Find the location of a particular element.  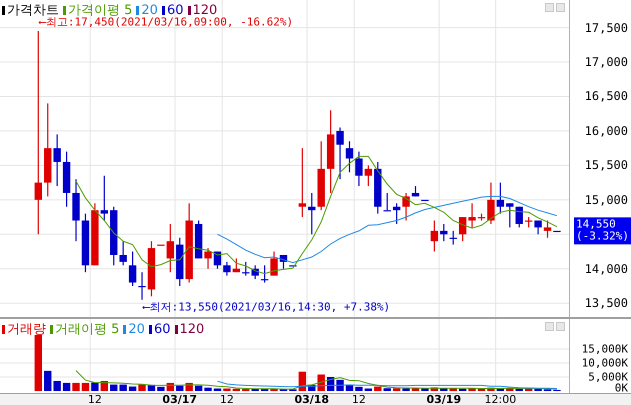

low-price-note: ⟵최저:13,550(2021/03/16,14:30, +7.38%) is located at coordinates (266, 306).